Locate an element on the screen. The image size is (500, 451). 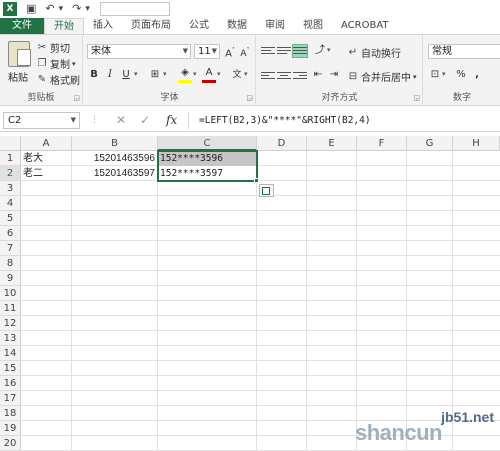
align-center-icon is located at coordinates (284, 76).